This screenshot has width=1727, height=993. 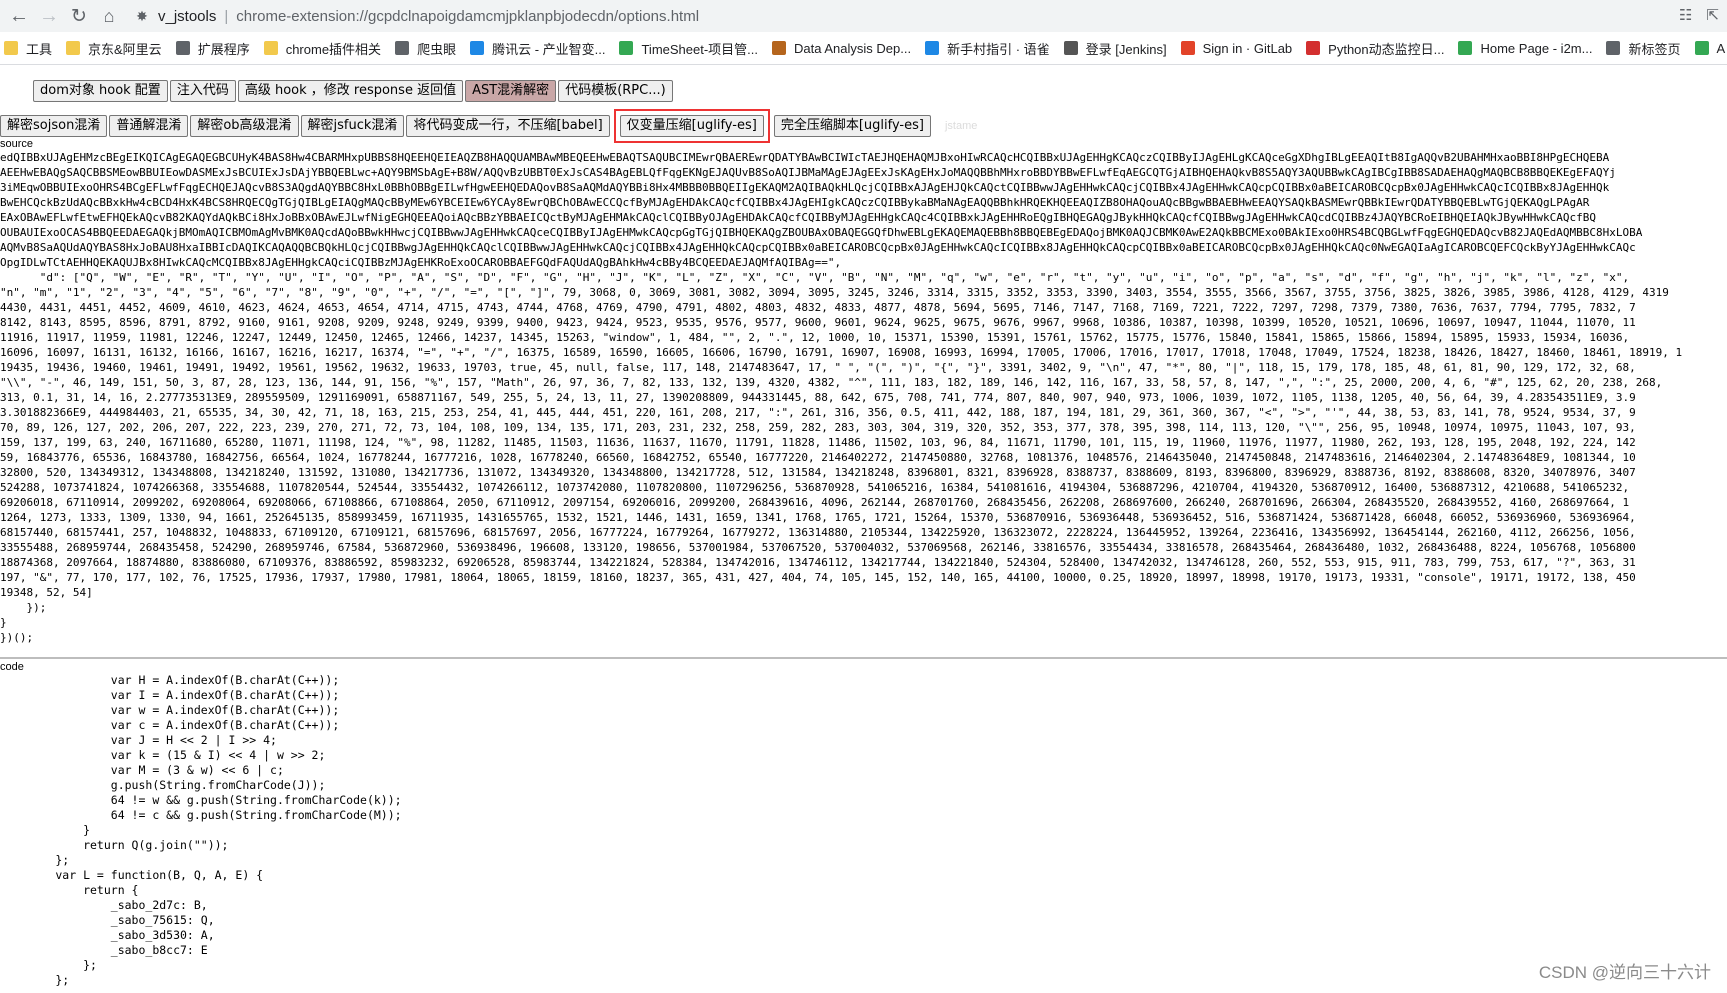 What do you see at coordinates (1712, 15) in the screenshot?
I see `share-icon: ⇱` at bounding box center [1712, 15].